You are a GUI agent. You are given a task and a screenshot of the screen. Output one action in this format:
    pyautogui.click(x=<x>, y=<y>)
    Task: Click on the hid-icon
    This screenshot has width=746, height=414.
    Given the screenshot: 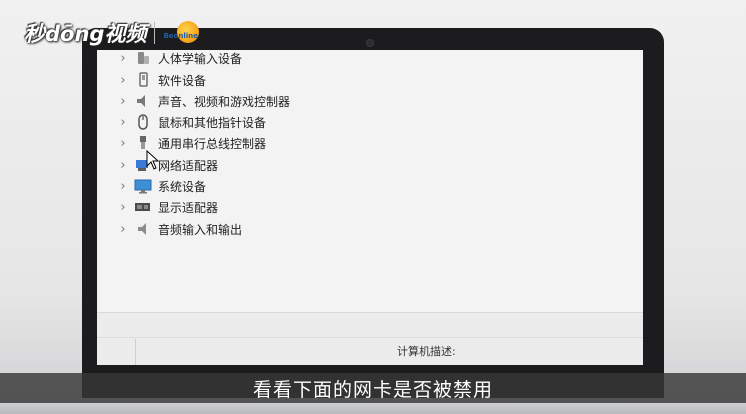 What is the action you would take?
    pyautogui.click(x=143, y=58)
    